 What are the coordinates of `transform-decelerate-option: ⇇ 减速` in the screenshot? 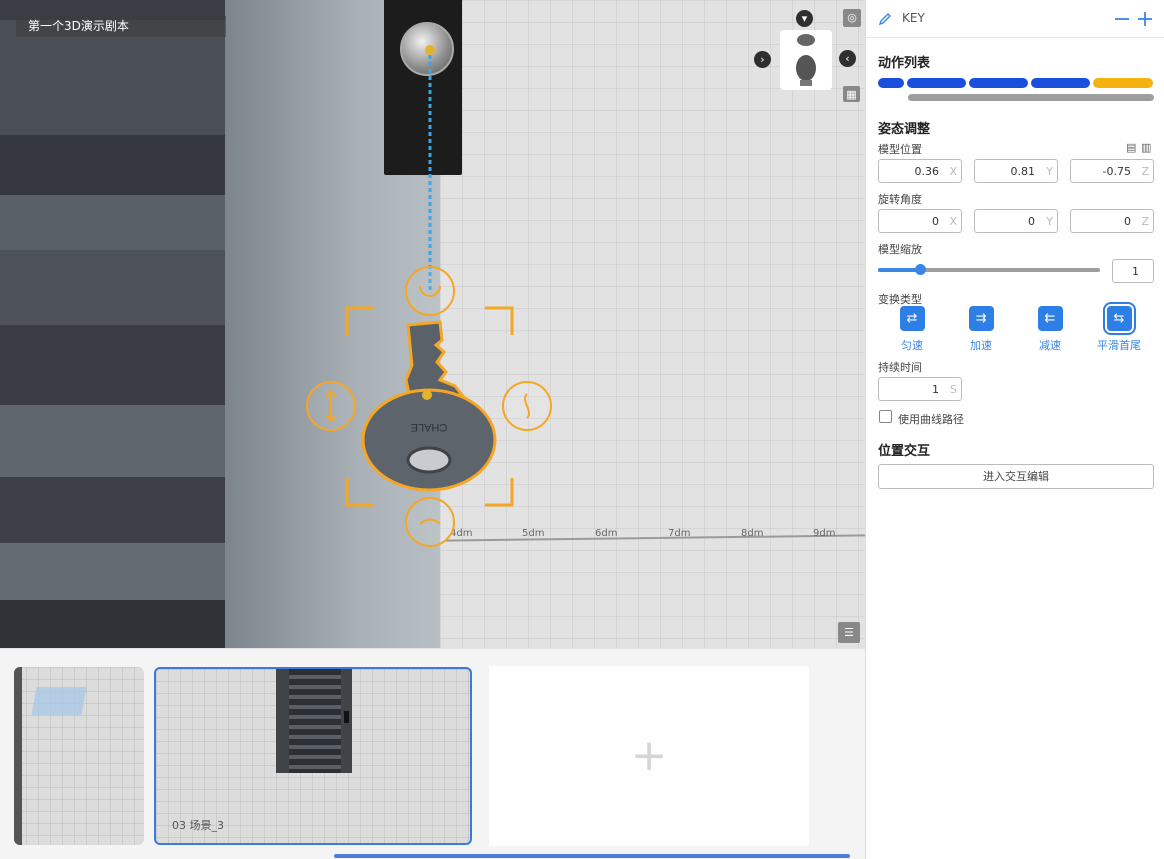 It's located at (1050, 329).